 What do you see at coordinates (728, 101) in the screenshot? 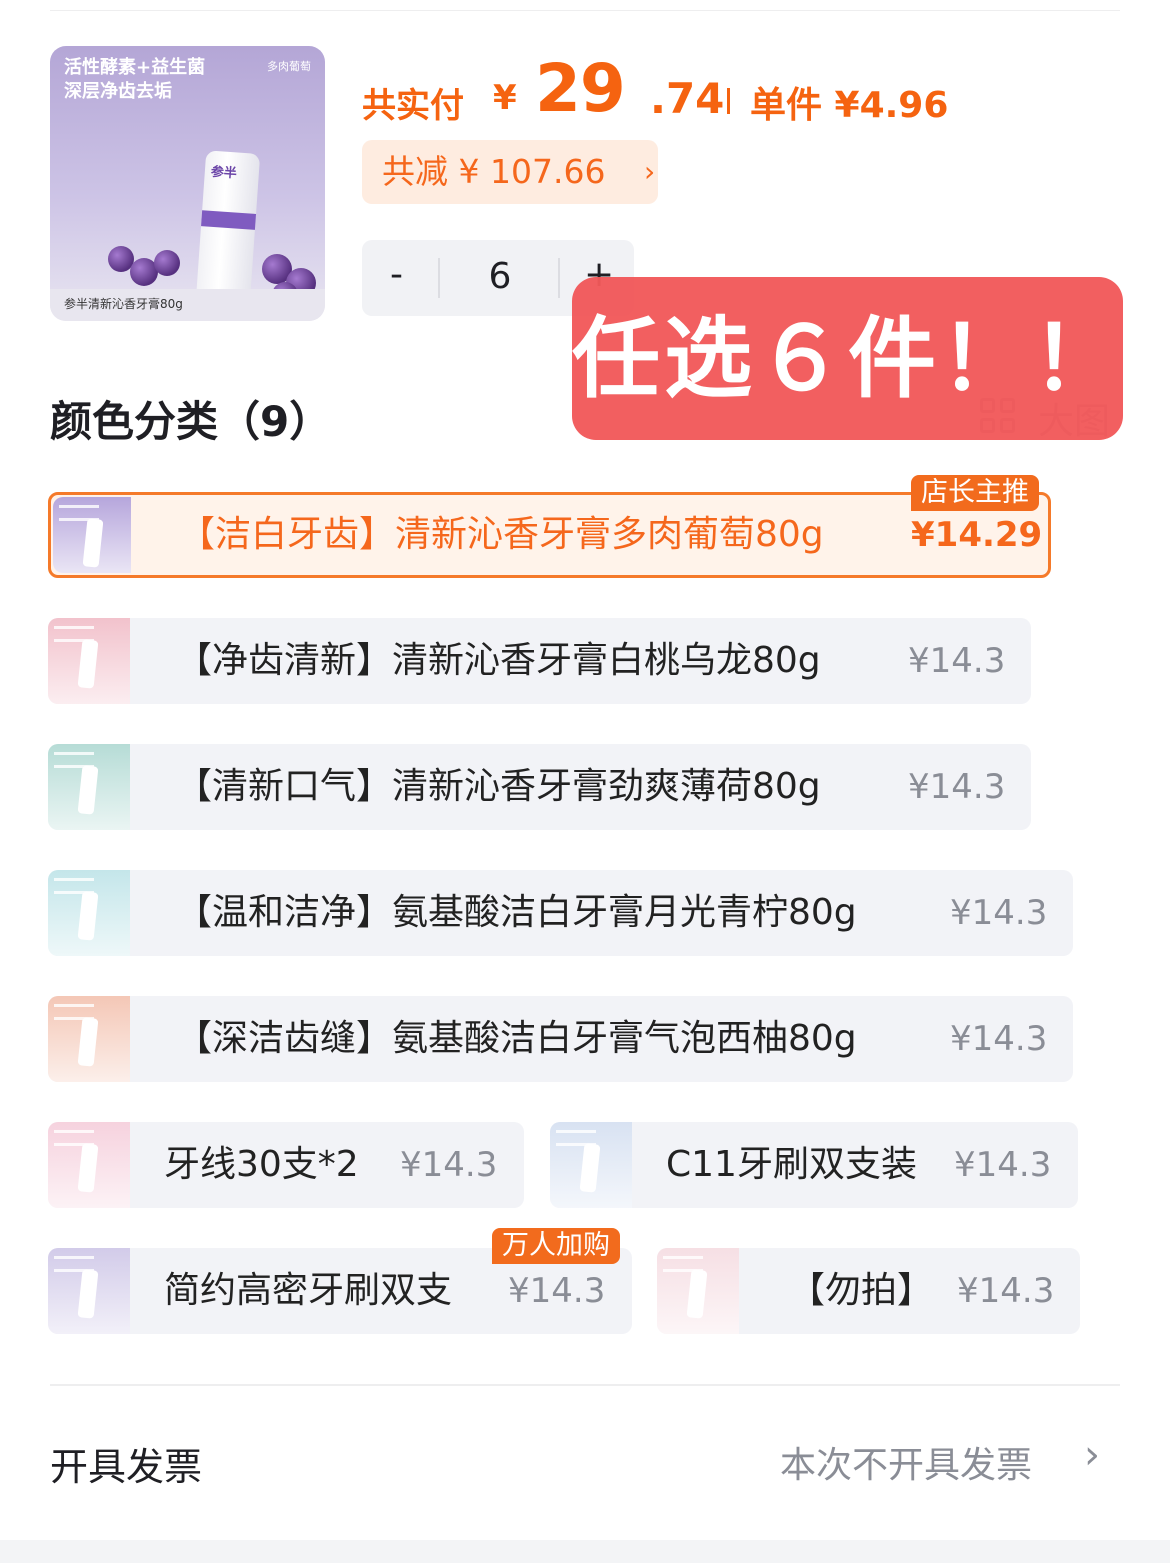
I see `price-separator` at bounding box center [728, 101].